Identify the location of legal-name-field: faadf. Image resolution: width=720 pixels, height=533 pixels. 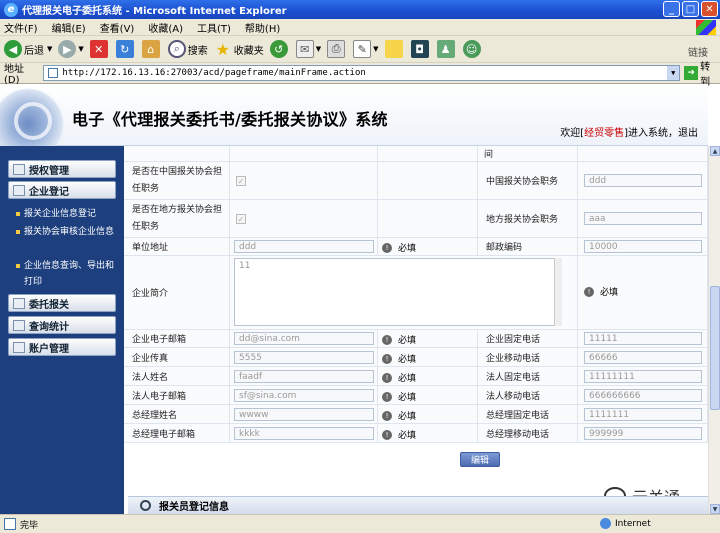
(304, 376).